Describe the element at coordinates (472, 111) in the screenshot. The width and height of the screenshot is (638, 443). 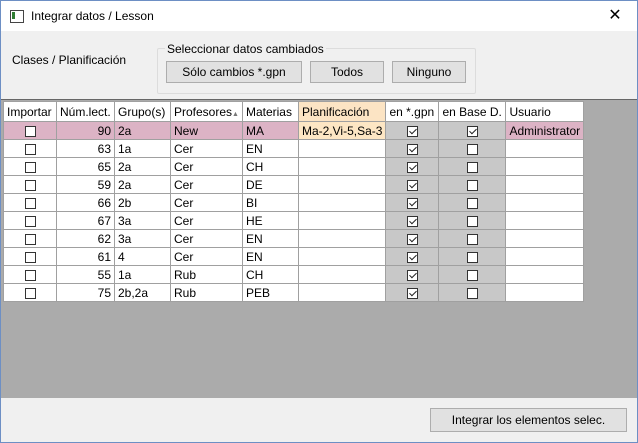
I see `col-en-base: en Base D.` at that location.